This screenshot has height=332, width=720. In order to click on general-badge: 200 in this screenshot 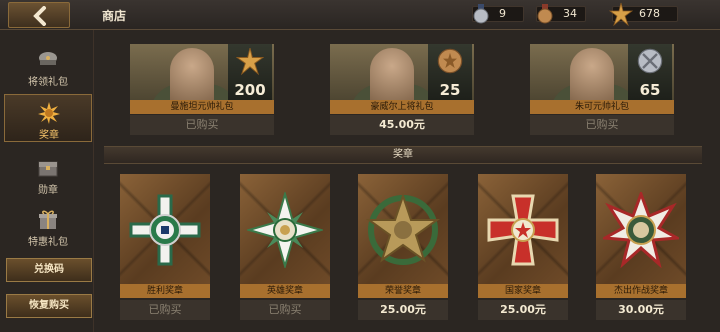, I will do `click(250, 72)`.